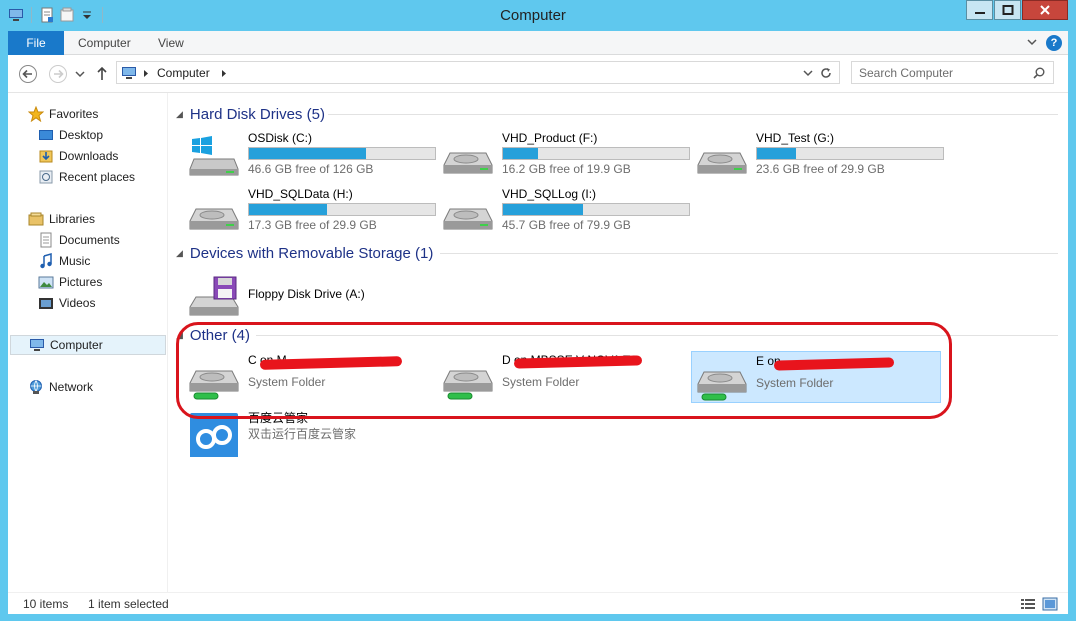  I want to click on nav-desktop: Desktop, so click(70, 135).